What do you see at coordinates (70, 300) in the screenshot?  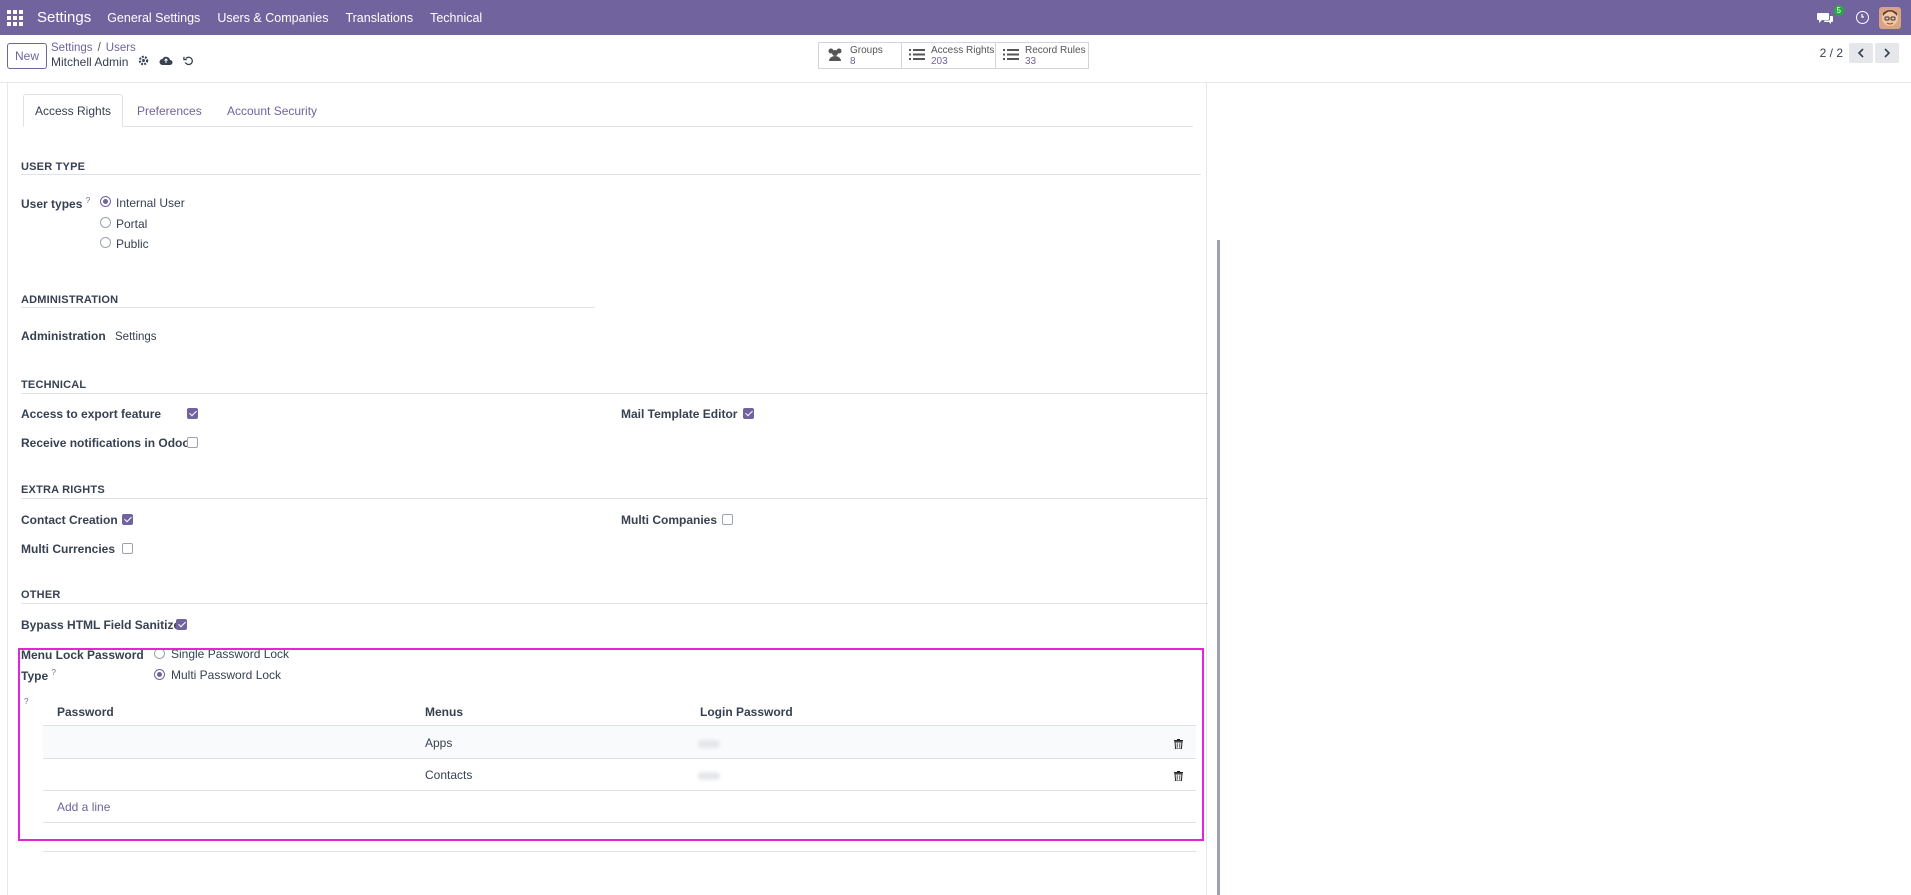 I see `section-administration-title: ADMINISTRATION` at bounding box center [70, 300].